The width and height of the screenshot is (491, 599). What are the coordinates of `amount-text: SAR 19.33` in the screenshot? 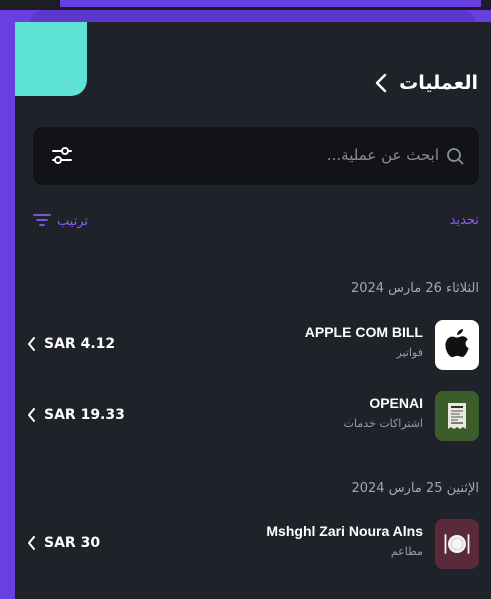 It's located at (84, 415).